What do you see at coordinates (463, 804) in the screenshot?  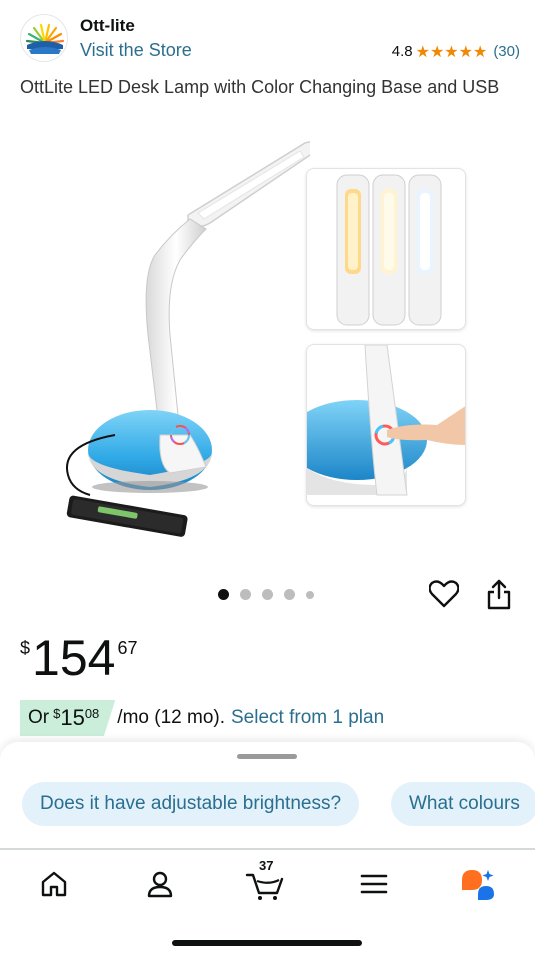 I see `suggested-question-chip: What colours` at bounding box center [463, 804].